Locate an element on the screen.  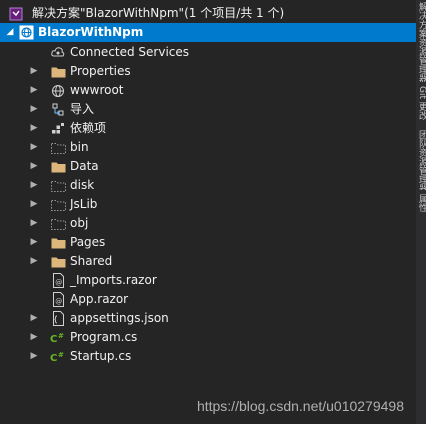
tree-item-label: JsLib is located at coordinates (84, 204).